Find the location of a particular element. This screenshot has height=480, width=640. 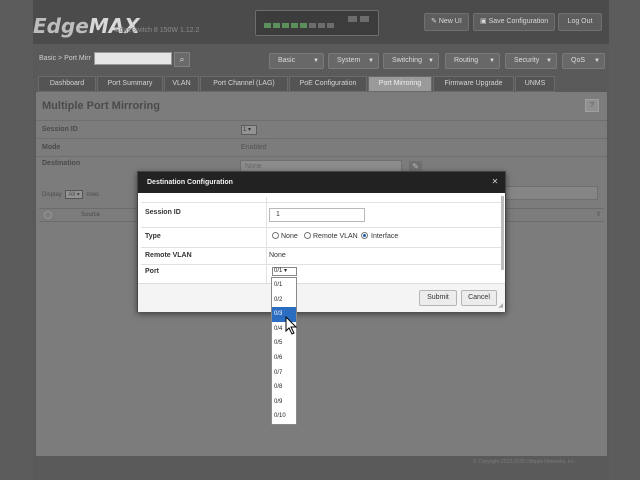

close-icon: ✕ is located at coordinates (495, 182).